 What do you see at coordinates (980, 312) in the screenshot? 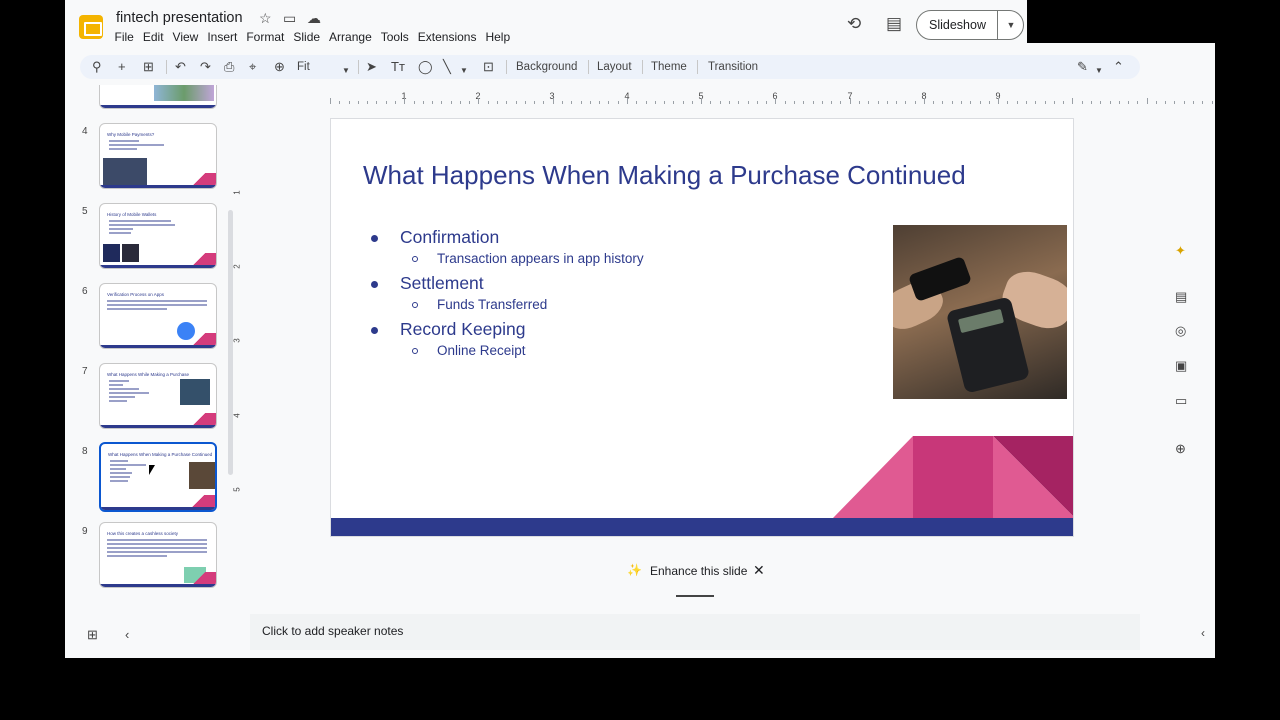
I see `payment-terminal-photo` at bounding box center [980, 312].